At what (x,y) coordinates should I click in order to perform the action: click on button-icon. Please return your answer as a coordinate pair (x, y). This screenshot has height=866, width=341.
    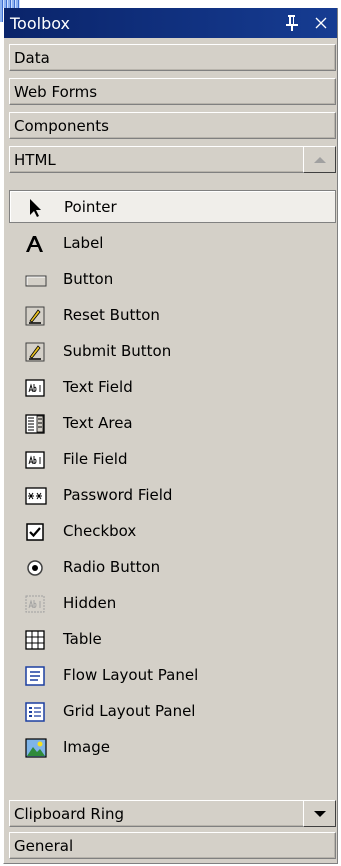
    Looking at the image, I should click on (36, 280).